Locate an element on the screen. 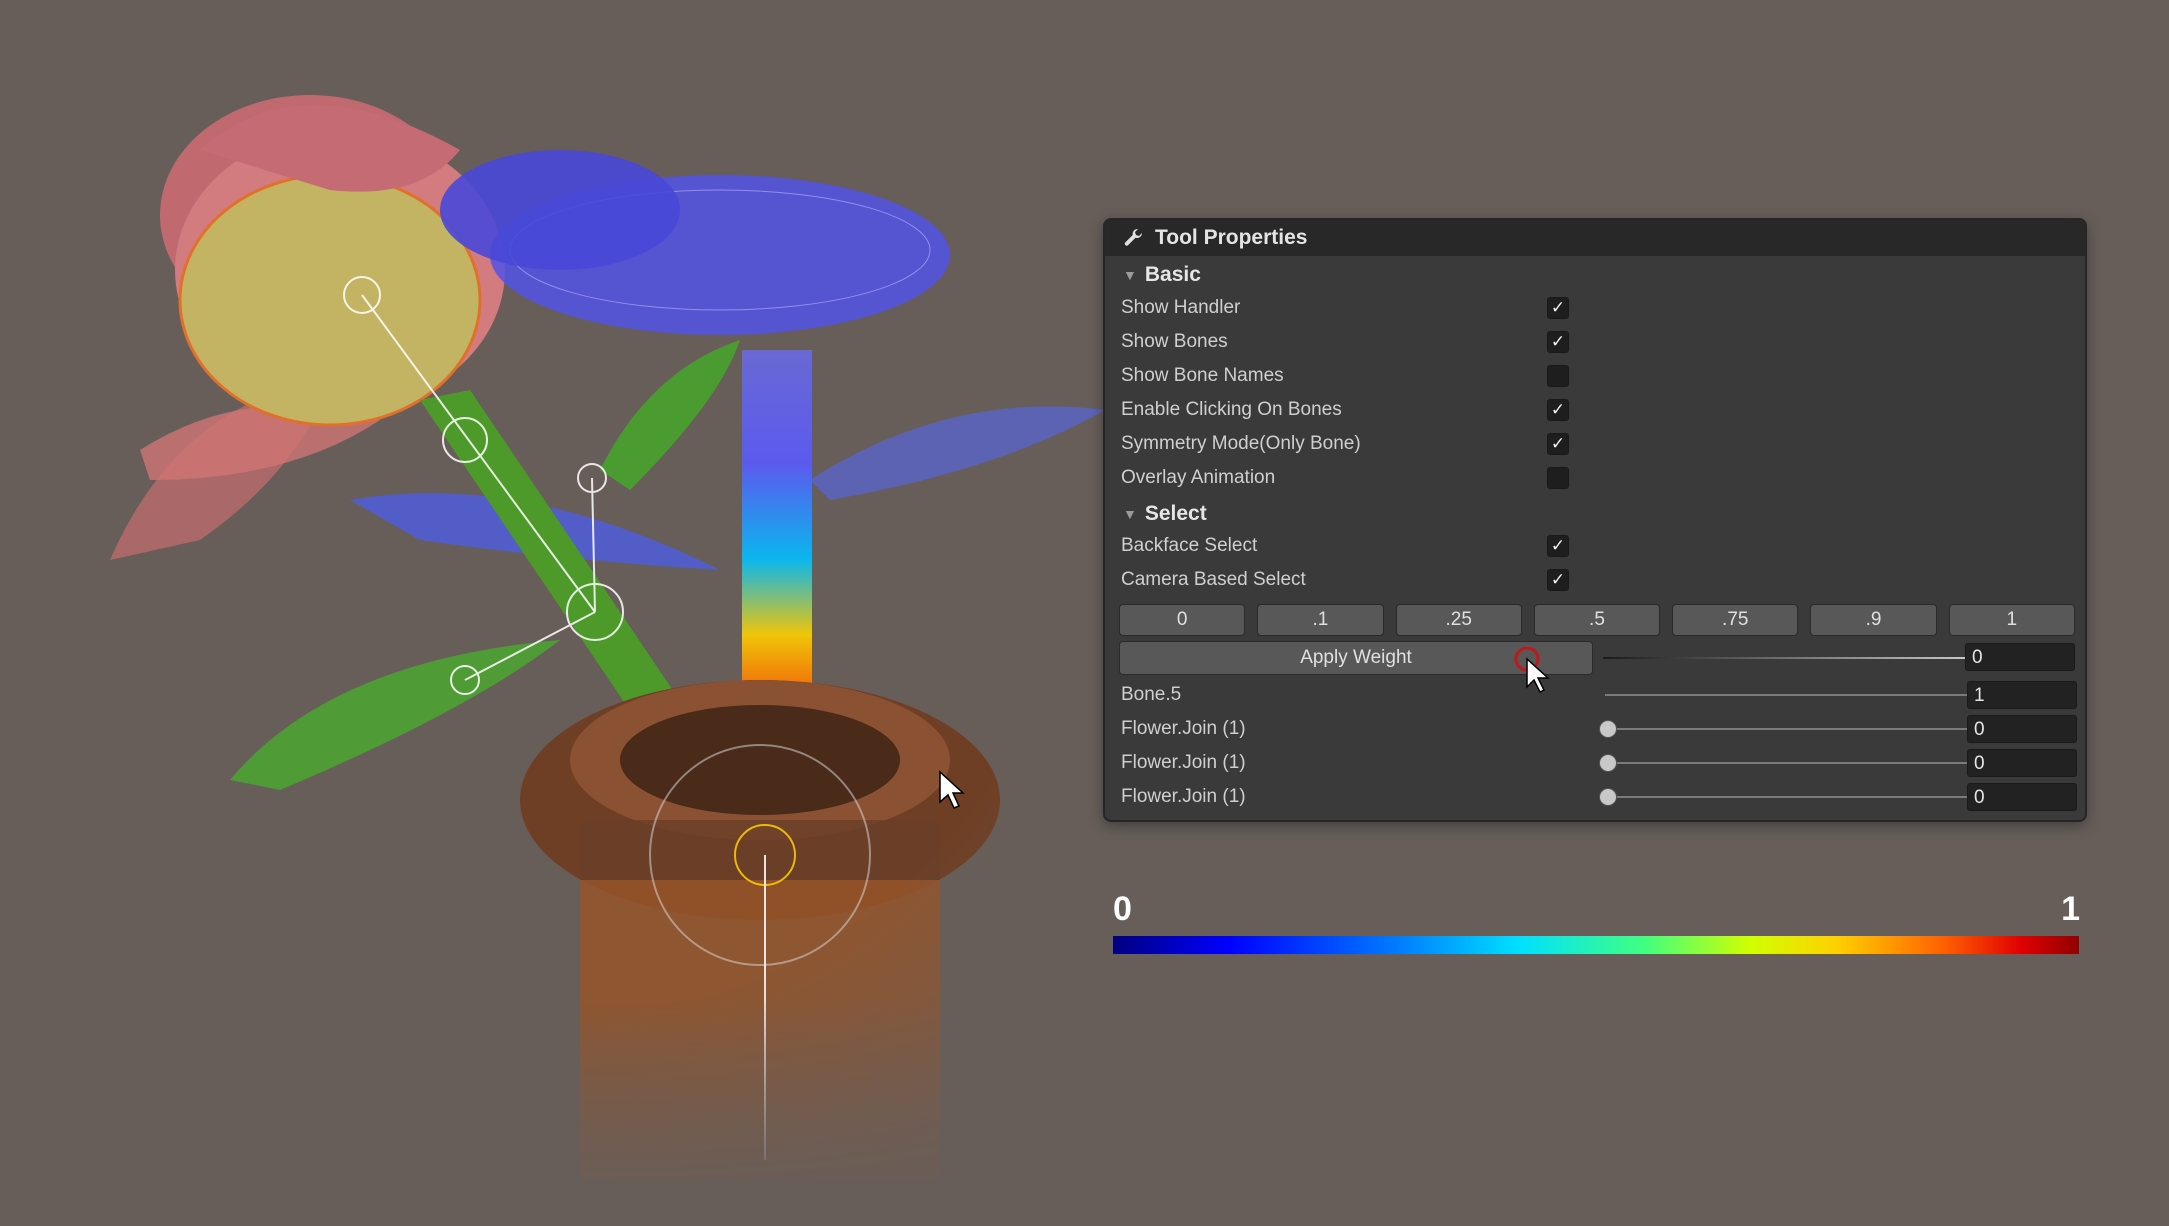 This screenshot has width=2169, height=1226. option-backface-select: Backface Select ✓ is located at coordinates (1601, 546).